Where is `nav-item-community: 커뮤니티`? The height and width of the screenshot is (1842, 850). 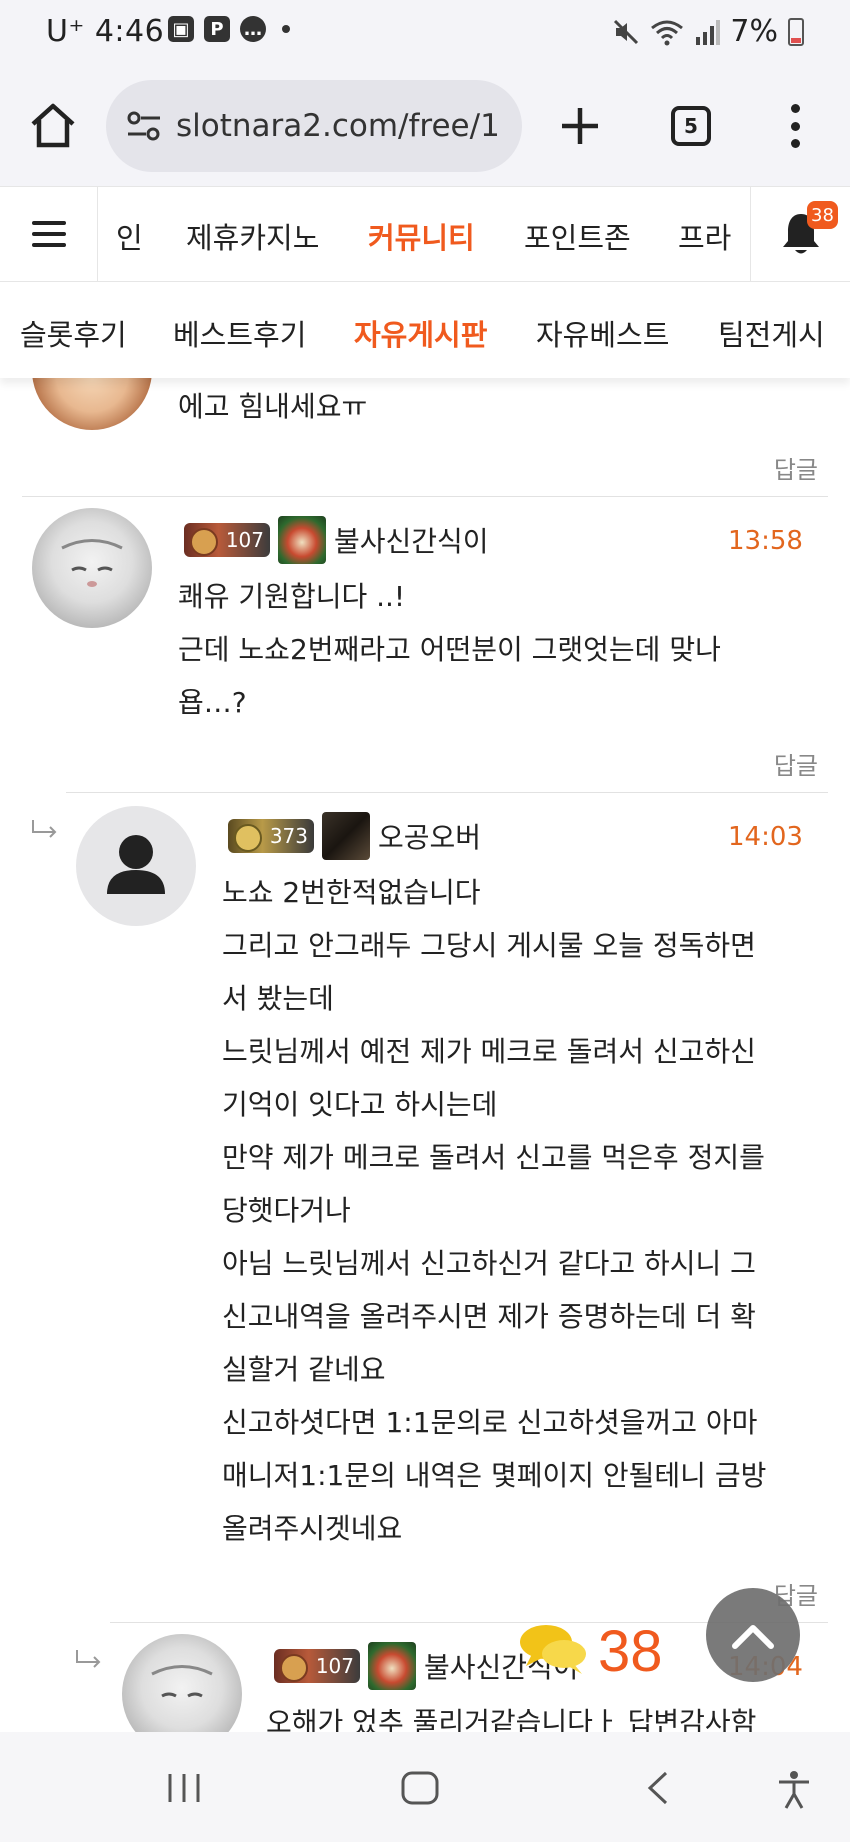
nav-item-community: 커뮤니티 is located at coordinates (421, 236).